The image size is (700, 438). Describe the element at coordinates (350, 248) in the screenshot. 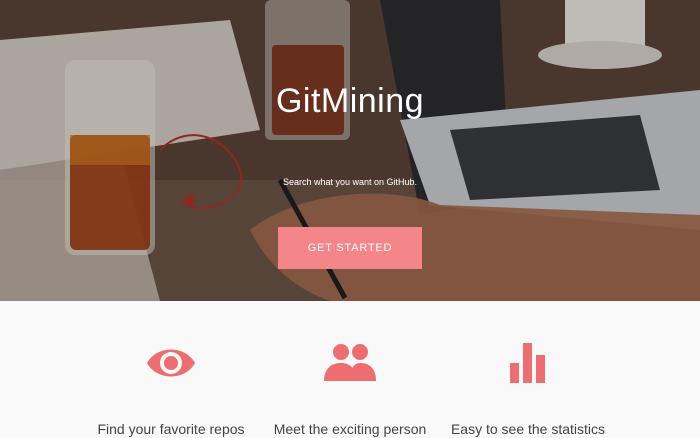

I see `get-started-button: GET STARTED` at that location.